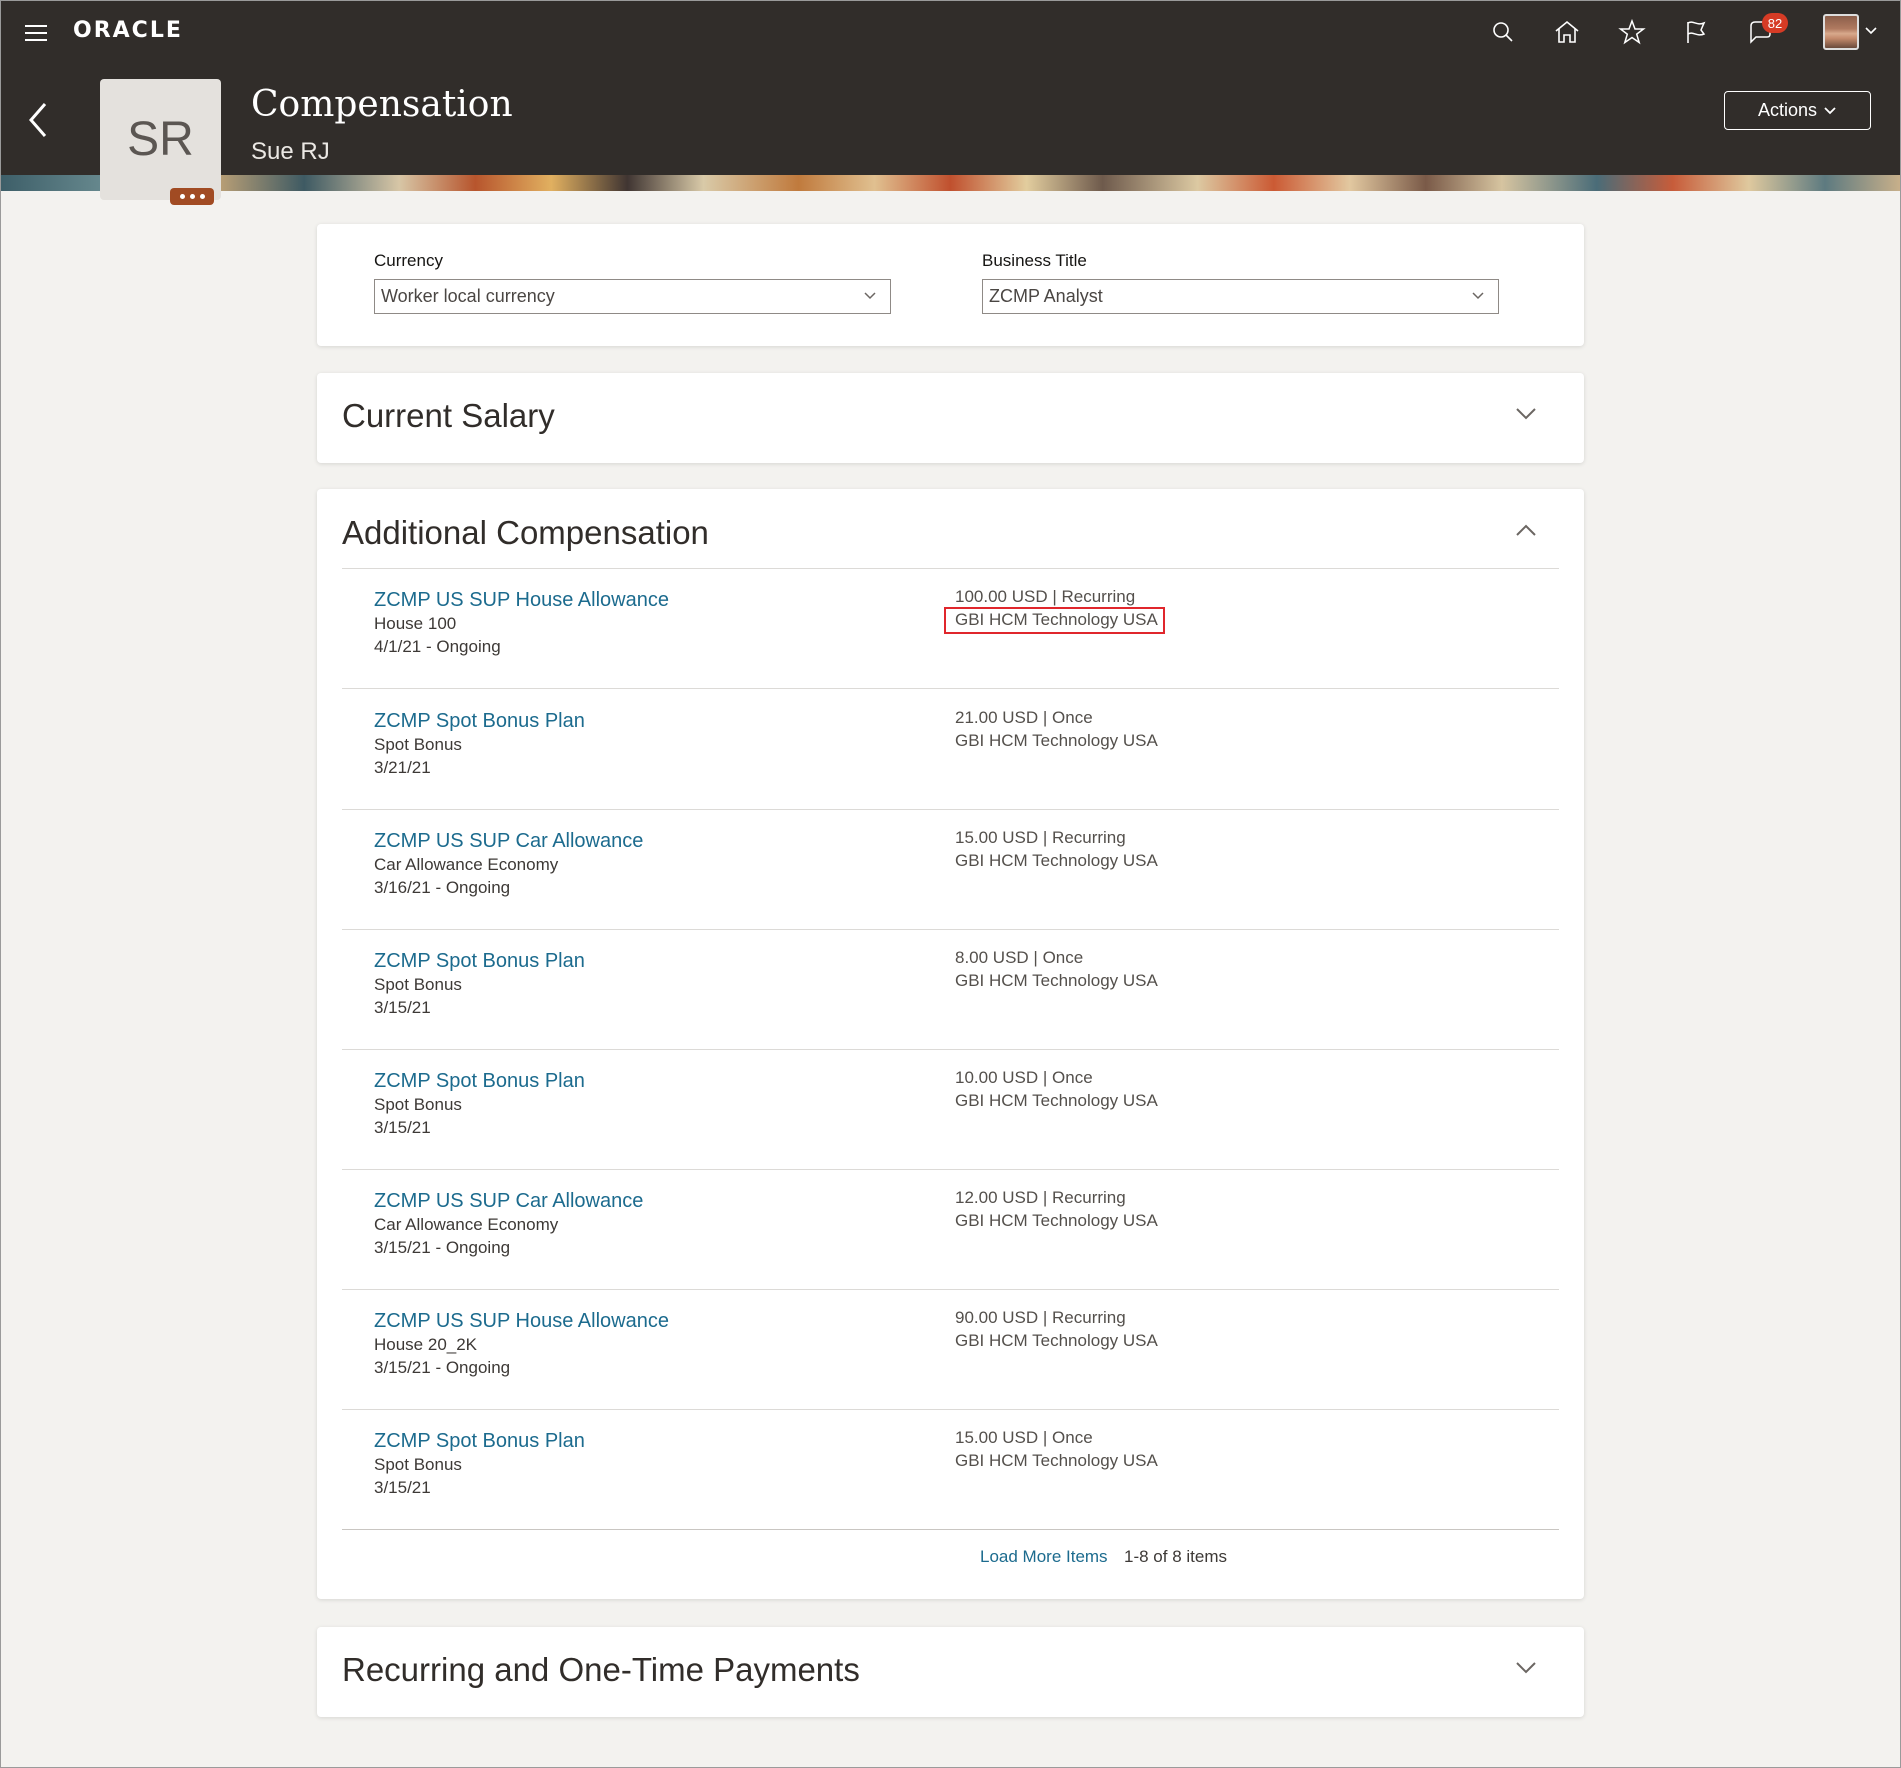 Image resolution: width=1901 pixels, height=1768 pixels. Describe the element at coordinates (1046, 296) in the screenshot. I see `business-title-value: ZCMP Analyst` at that location.